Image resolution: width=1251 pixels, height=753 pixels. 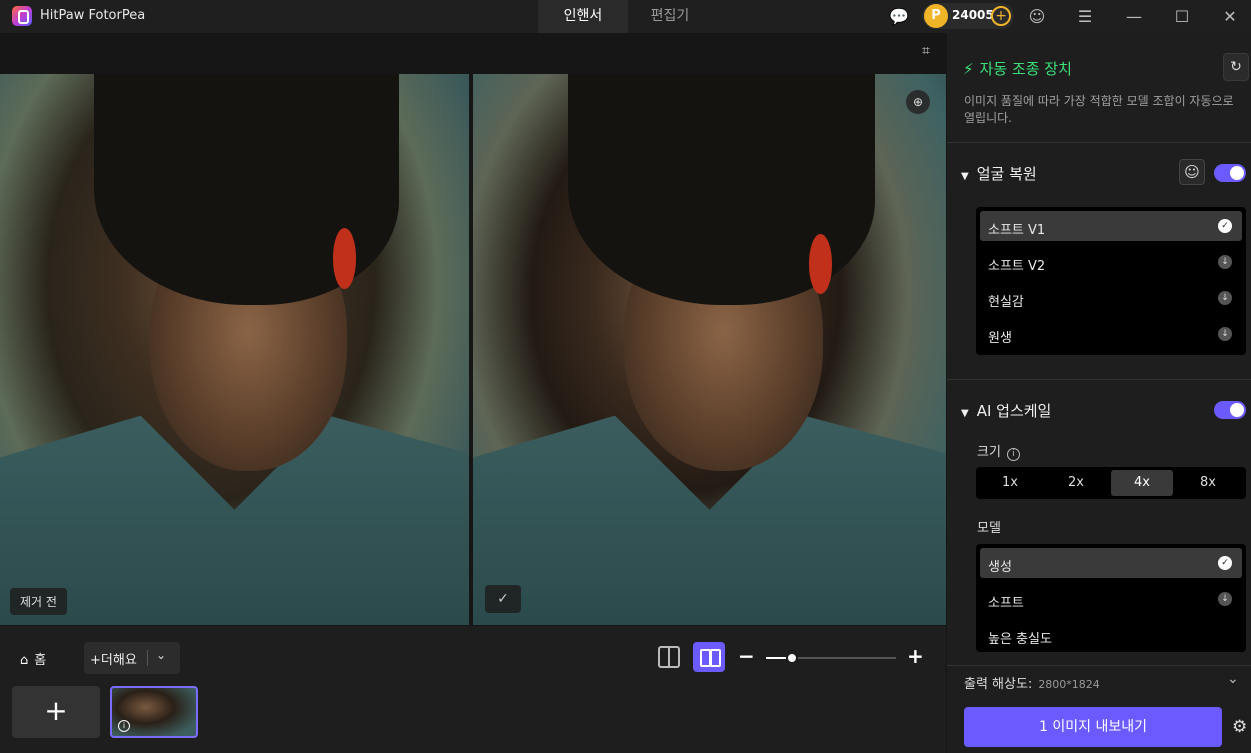 I want to click on gear-icon: ⚙, so click(x=1239, y=727).